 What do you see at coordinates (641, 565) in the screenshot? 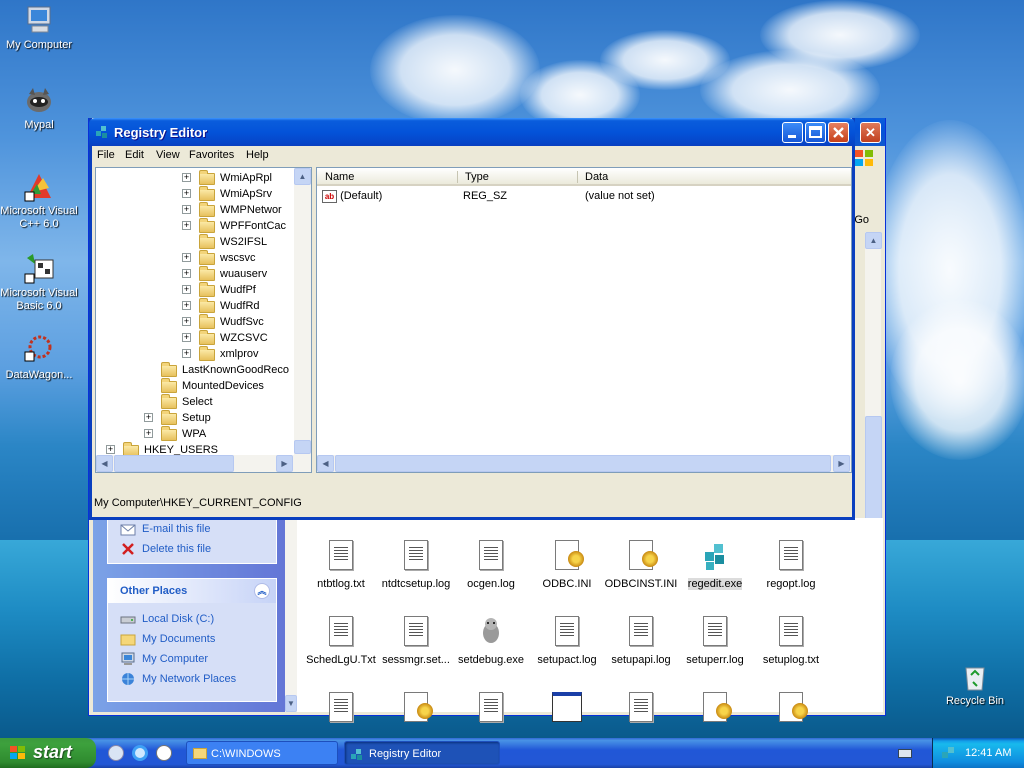
I see `file-item: ODBCINST.INI` at bounding box center [641, 565].